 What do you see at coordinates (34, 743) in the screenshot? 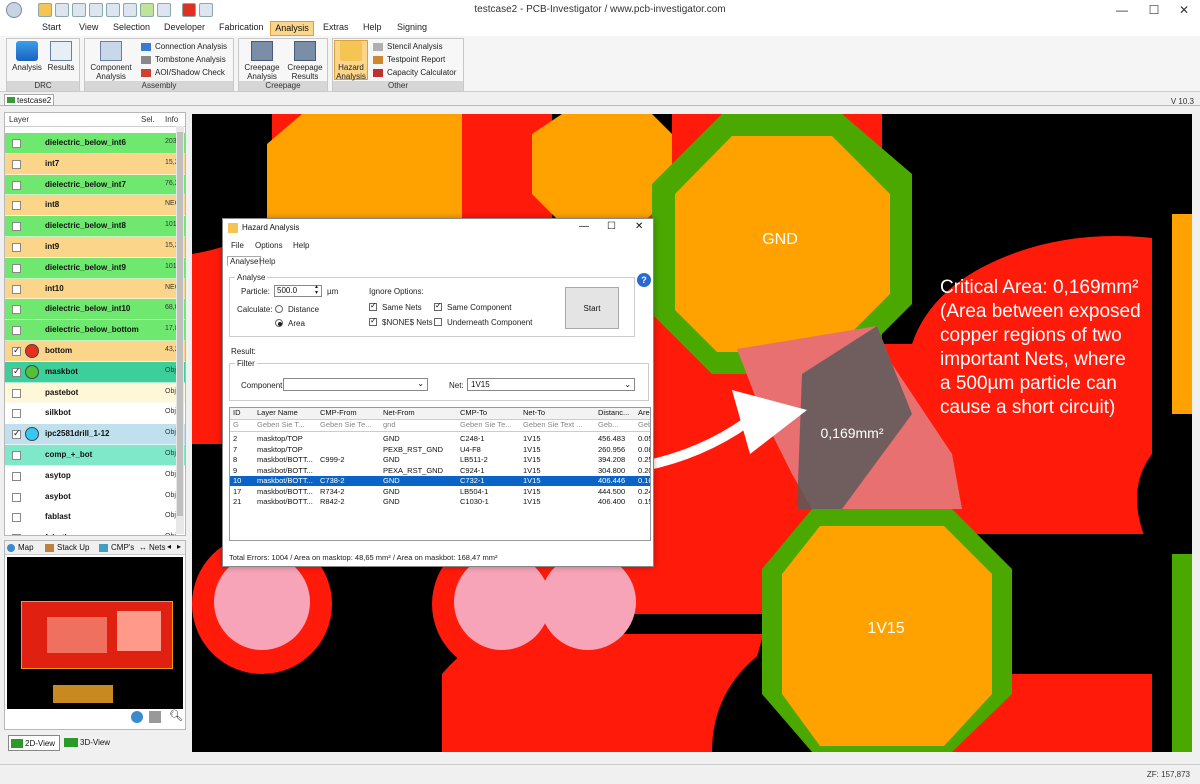
I see `tab-2d-view: 2D-View` at bounding box center [34, 743].